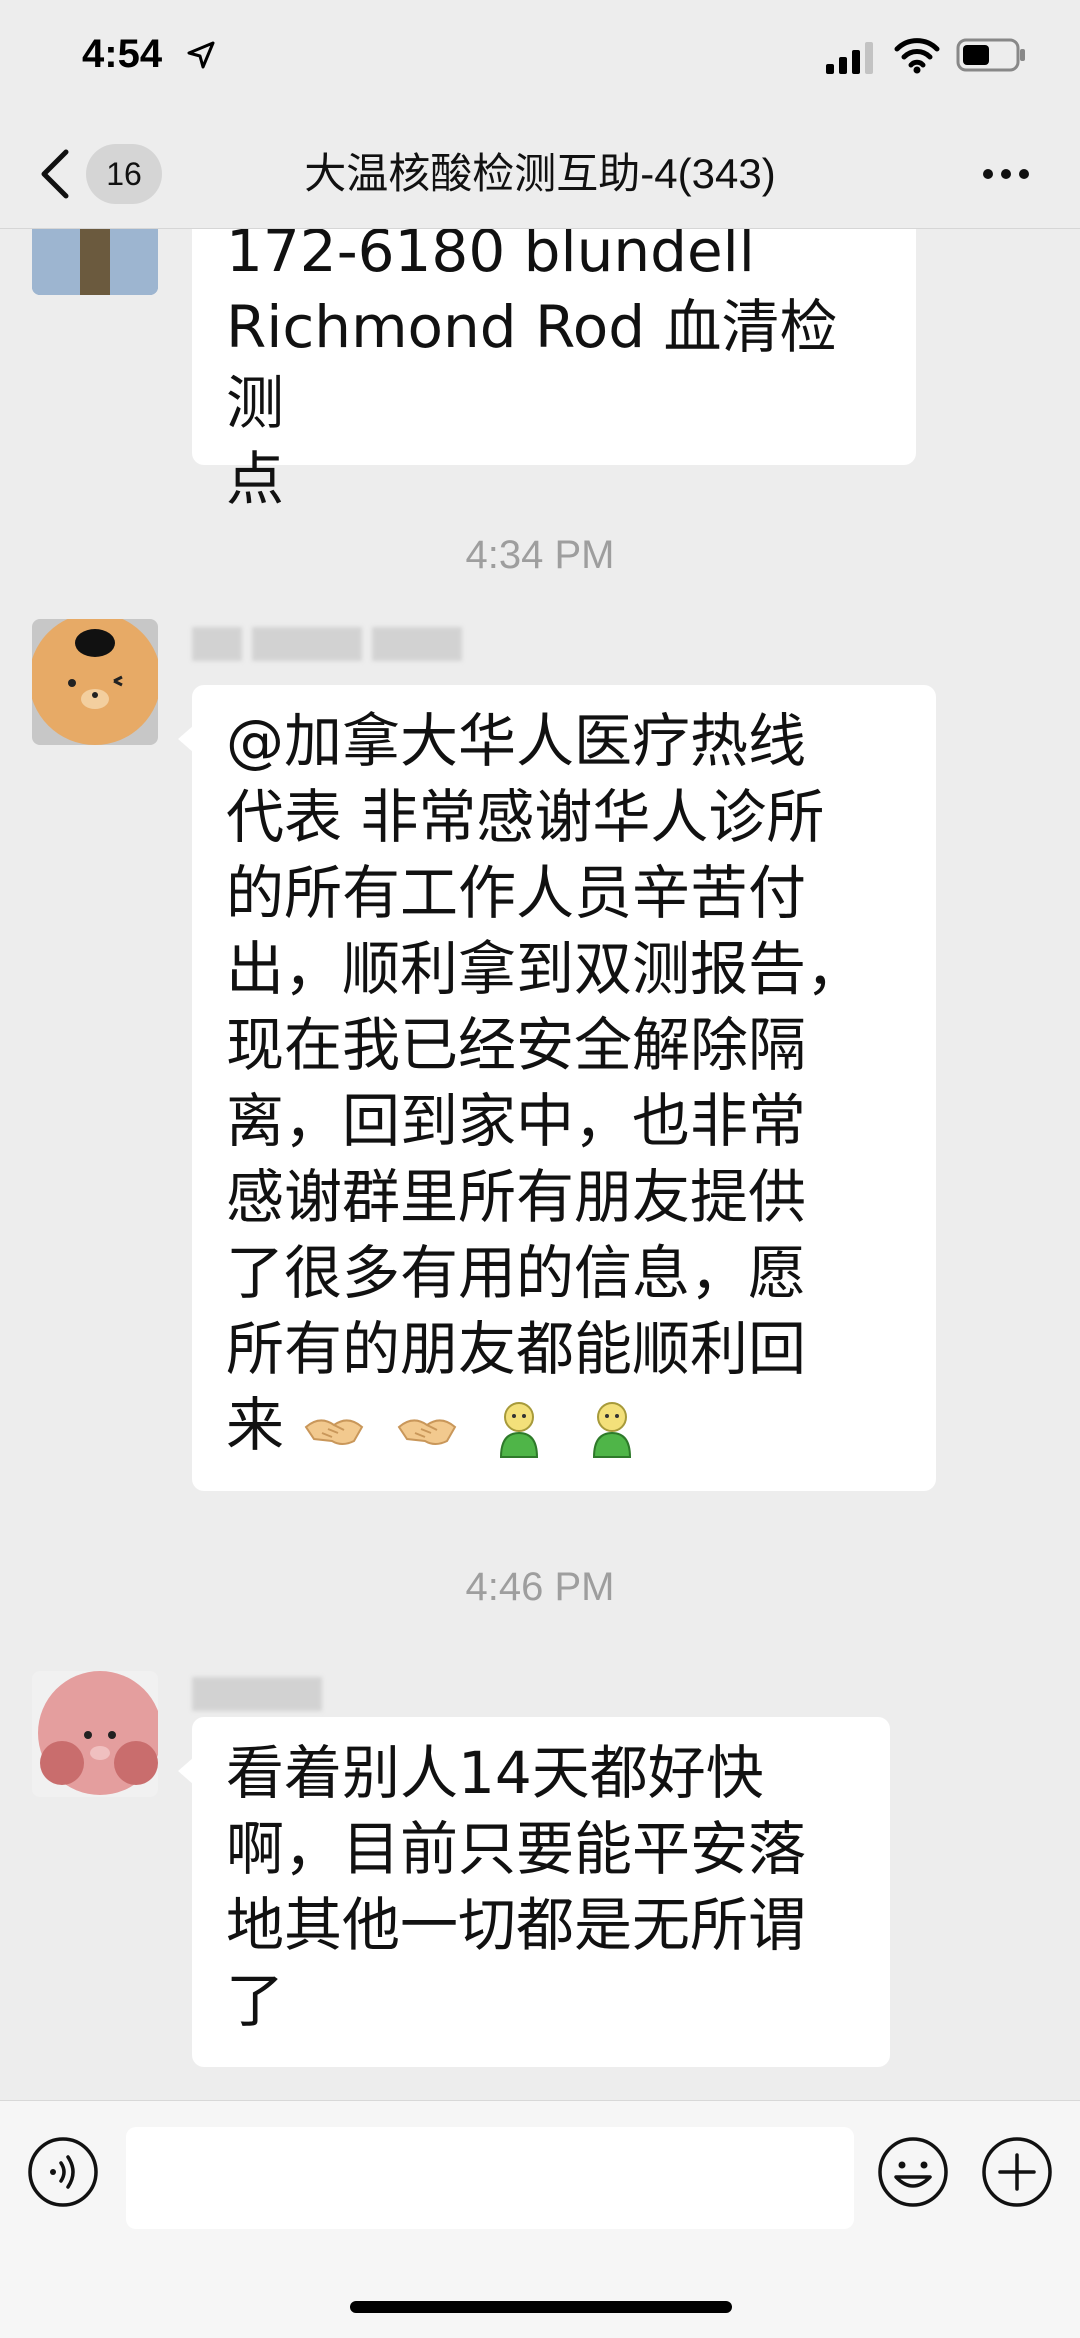 This screenshot has width=1080, height=2338. What do you see at coordinates (495, 1773) in the screenshot?
I see `message-line: 看着别人14天都好快` at bounding box center [495, 1773].